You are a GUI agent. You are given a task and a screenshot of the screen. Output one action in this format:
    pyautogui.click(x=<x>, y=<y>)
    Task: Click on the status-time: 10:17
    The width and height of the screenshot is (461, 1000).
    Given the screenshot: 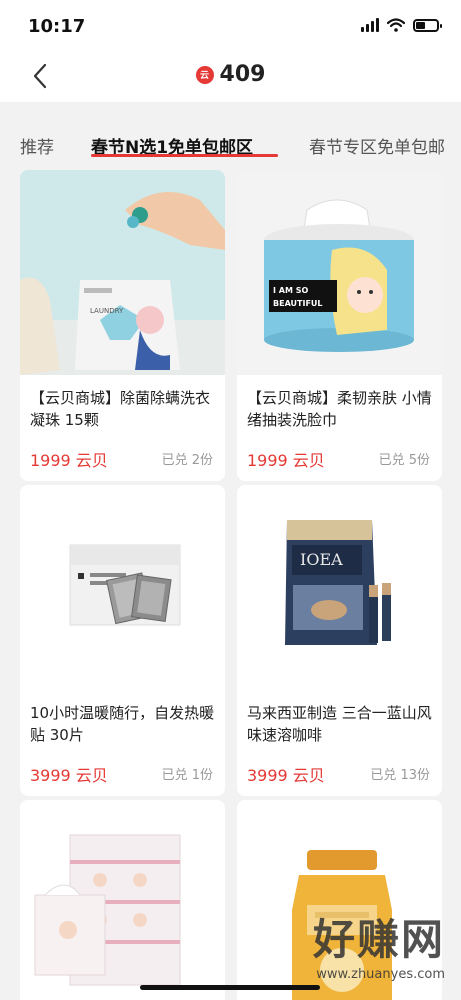 What is the action you would take?
    pyautogui.click(x=57, y=26)
    